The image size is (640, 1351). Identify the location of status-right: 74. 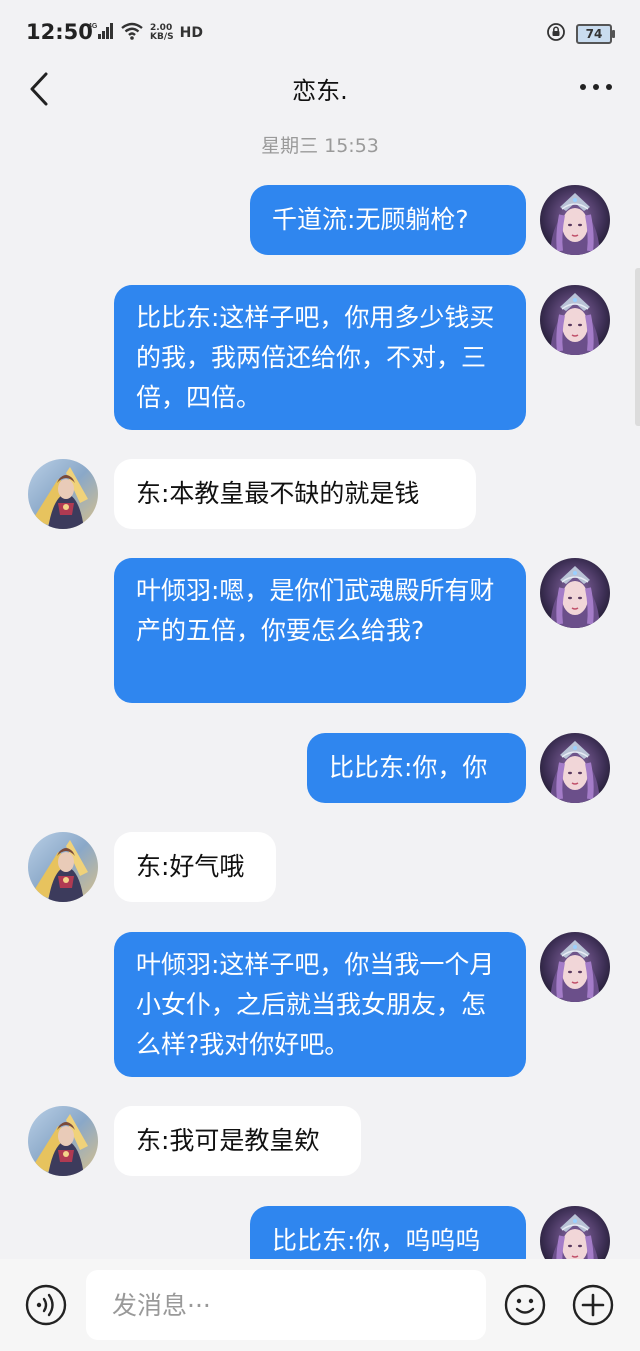
(580, 34).